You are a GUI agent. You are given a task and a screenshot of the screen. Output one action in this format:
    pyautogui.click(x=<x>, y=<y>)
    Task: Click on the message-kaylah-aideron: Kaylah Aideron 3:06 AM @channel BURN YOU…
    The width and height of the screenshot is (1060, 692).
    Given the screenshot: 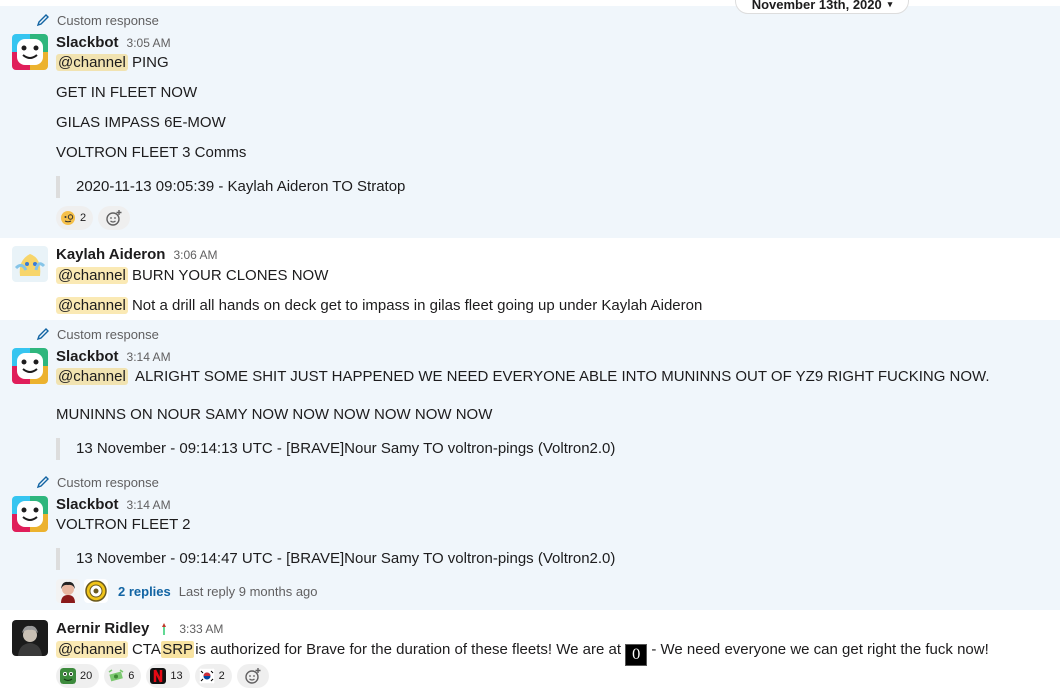 What is the action you would take?
    pyautogui.click(x=530, y=279)
    